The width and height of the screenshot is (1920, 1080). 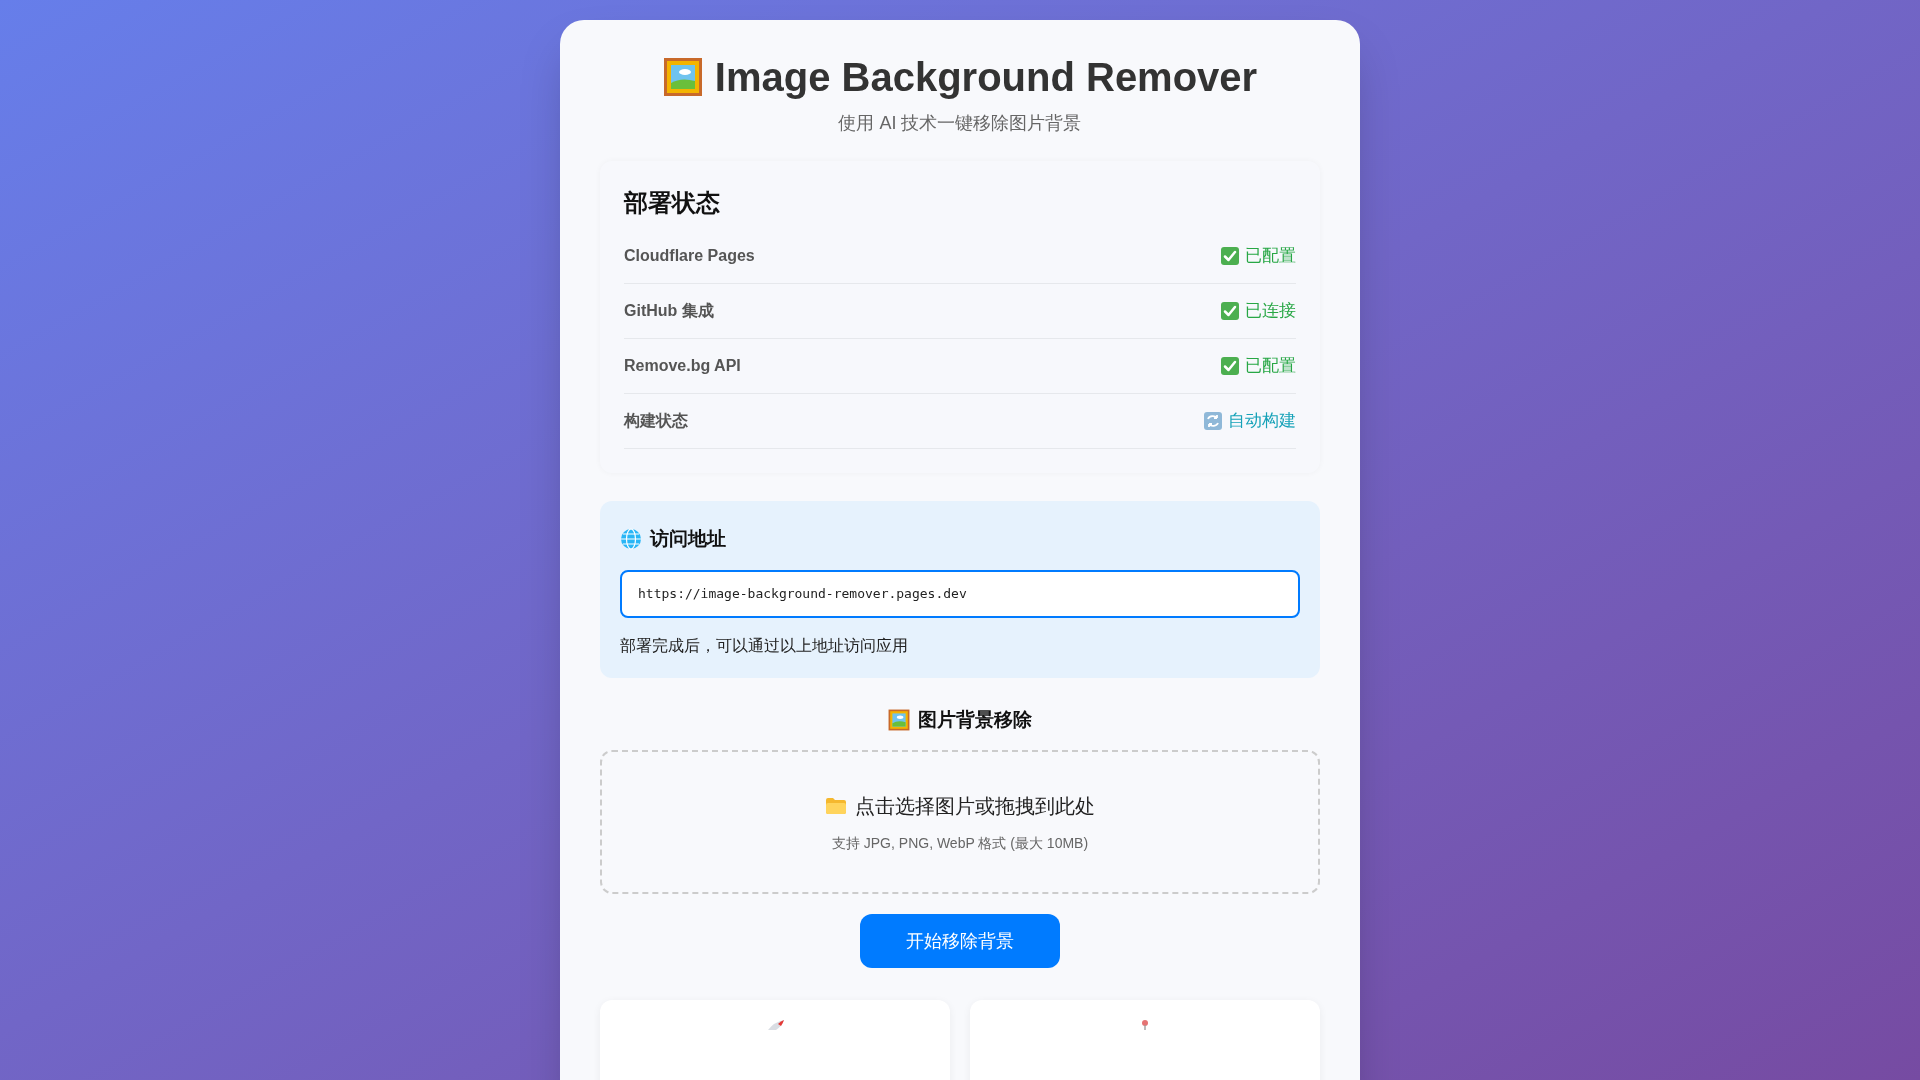 What do you see at coordinates (960, 843) in the screenshot?
I see `drop-zone-hint: 支持 JPG, PNG, WebP 格式 (最大 10MB)` at bounding box center [960, 843].